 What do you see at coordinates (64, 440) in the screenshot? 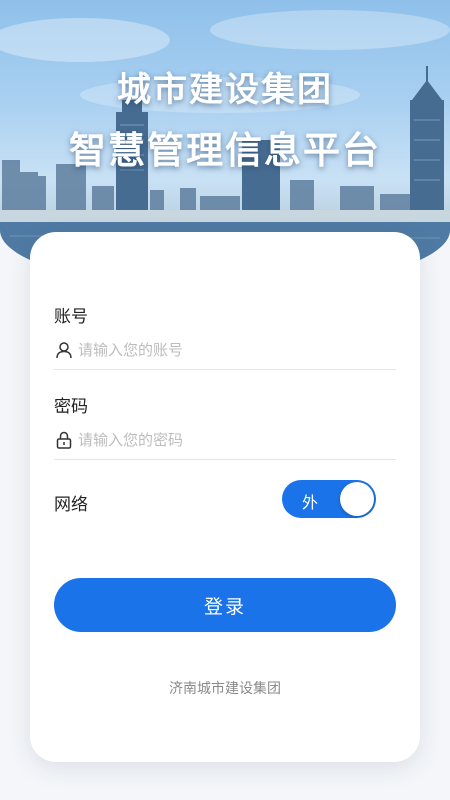
I see `lock-icon` at bounding box center [64, 440].